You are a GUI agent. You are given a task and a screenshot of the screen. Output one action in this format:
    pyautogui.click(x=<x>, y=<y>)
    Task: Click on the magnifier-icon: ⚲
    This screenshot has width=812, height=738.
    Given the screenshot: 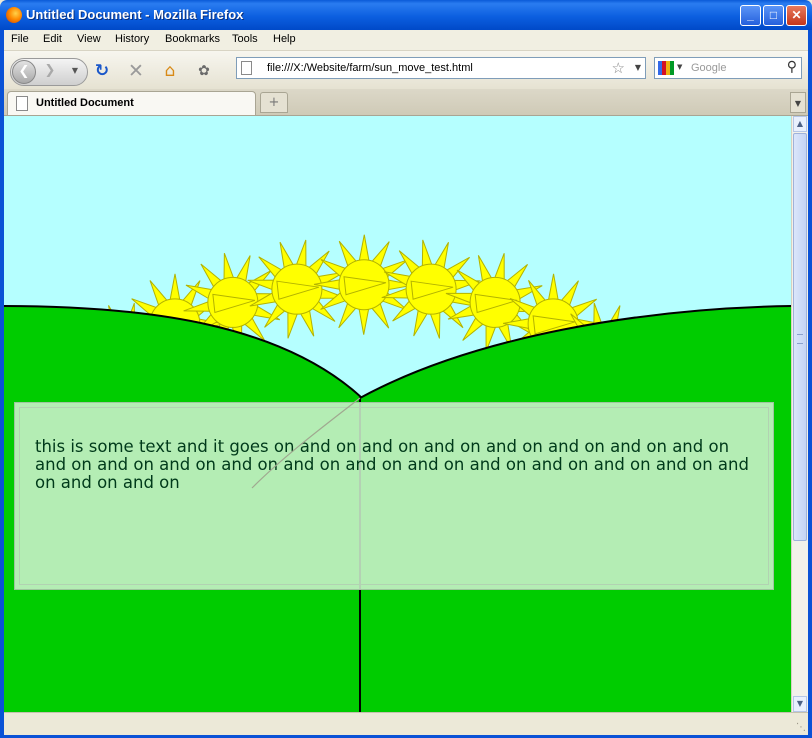 What is the action you would take?
    pyautogui.click(x=792, y=67)
    